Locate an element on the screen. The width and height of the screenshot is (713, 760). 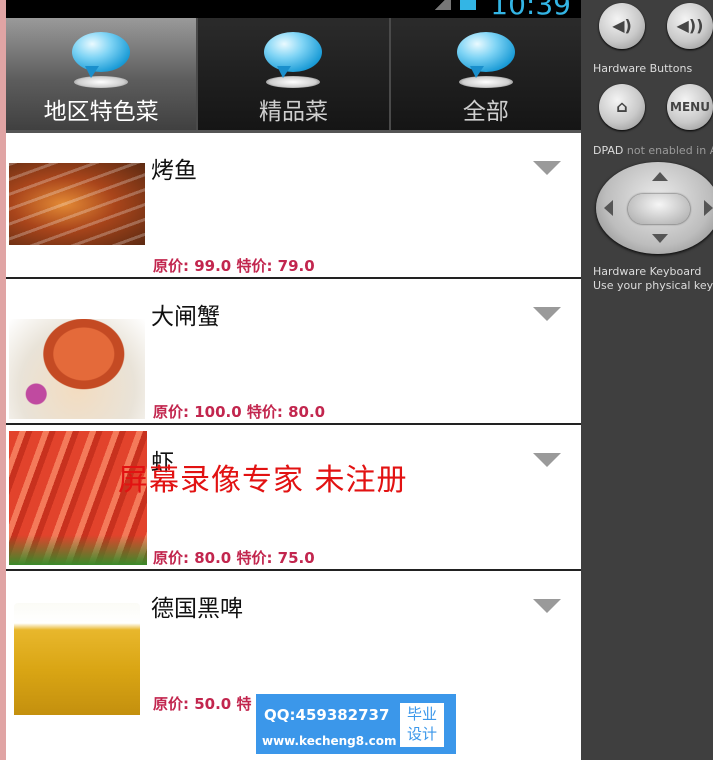
home-button: ⌂ is located at coordinates (622, 107).